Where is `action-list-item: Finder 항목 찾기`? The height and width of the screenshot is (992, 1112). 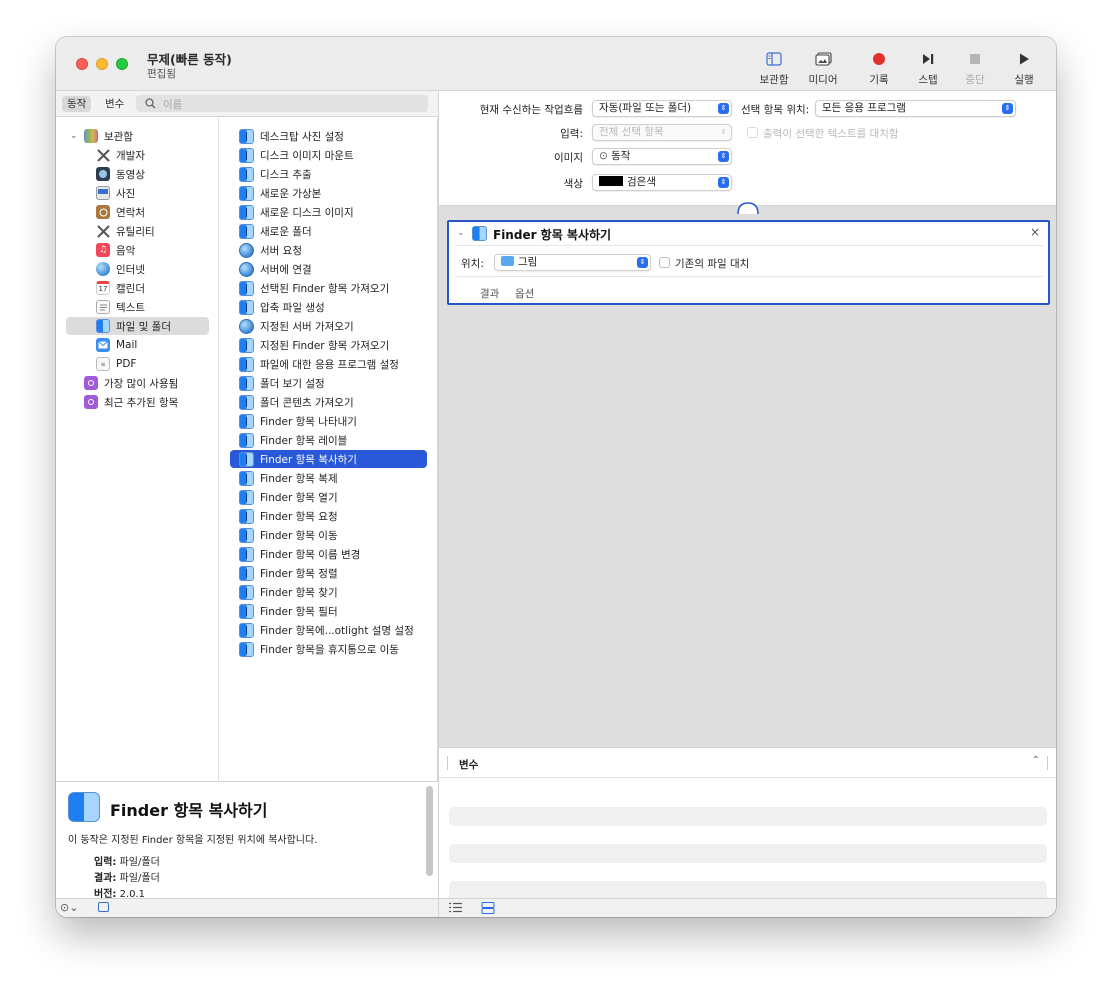
action-list-item: Finder 항목 찾기 is located at coordinates (328, 592).